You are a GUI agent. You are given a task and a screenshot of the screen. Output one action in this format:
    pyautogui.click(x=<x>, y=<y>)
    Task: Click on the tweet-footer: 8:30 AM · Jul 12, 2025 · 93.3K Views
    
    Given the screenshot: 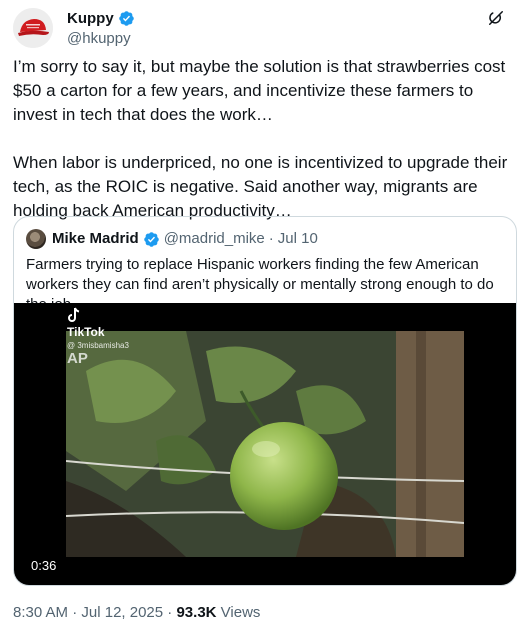 What is the action you would take?
    pyautogui.click(x=136, y=613)
    